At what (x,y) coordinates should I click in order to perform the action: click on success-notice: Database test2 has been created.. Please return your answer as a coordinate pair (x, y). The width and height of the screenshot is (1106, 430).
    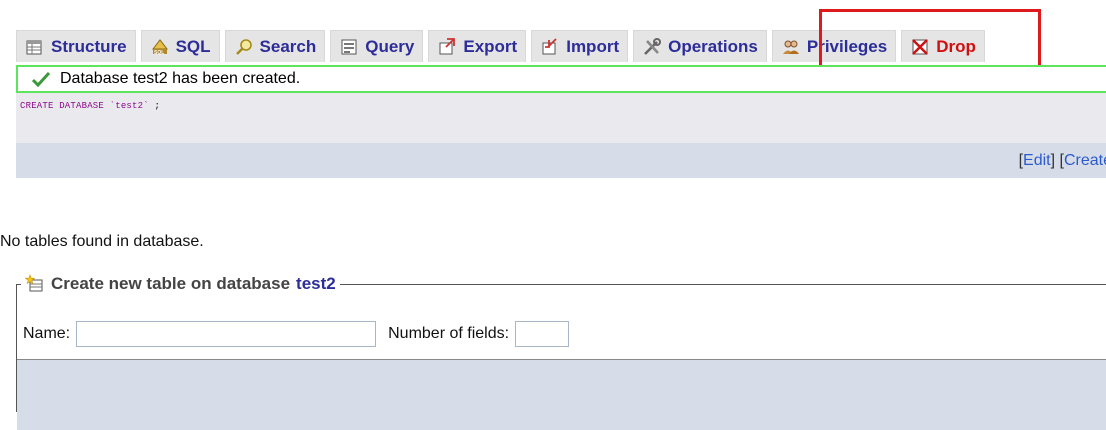
    Looking at the image, I should click on (561, 79).